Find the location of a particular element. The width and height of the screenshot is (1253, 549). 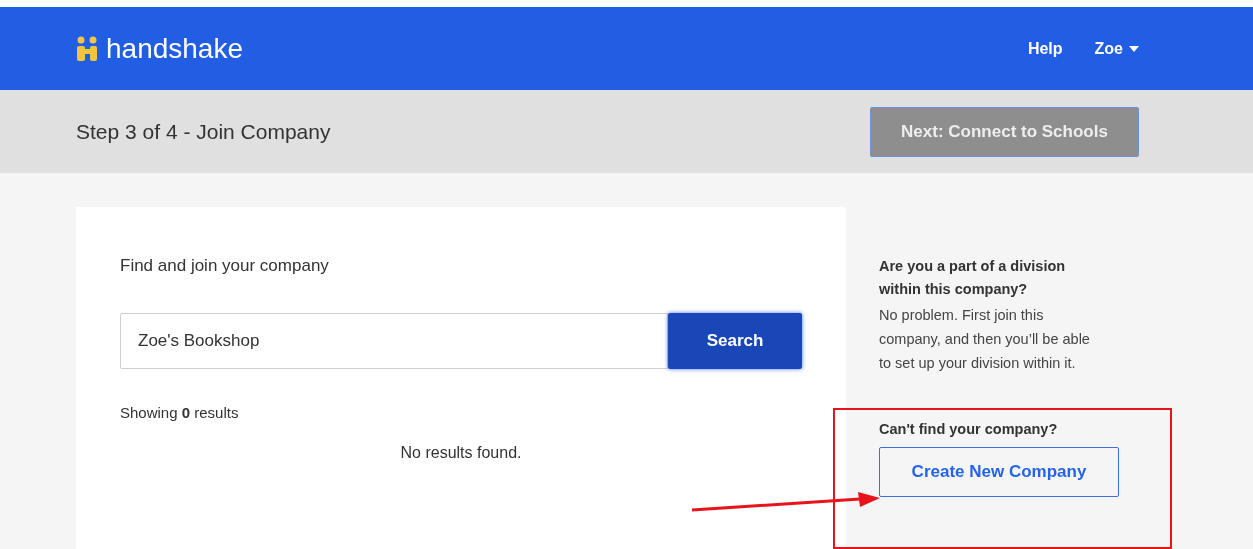

logo: handshake is located at coordinates (159, 48).